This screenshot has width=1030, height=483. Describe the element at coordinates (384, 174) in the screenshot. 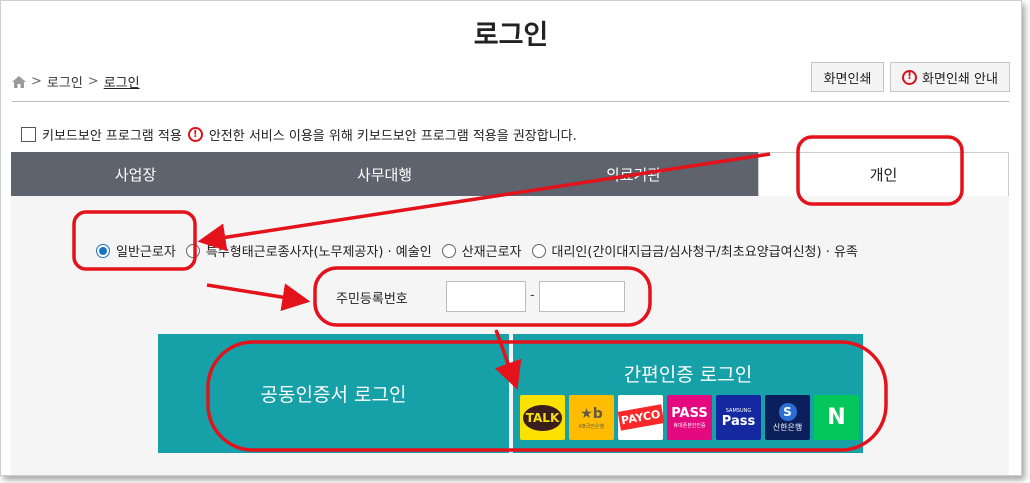

I see `tab-agency: 사무대행` at that location.